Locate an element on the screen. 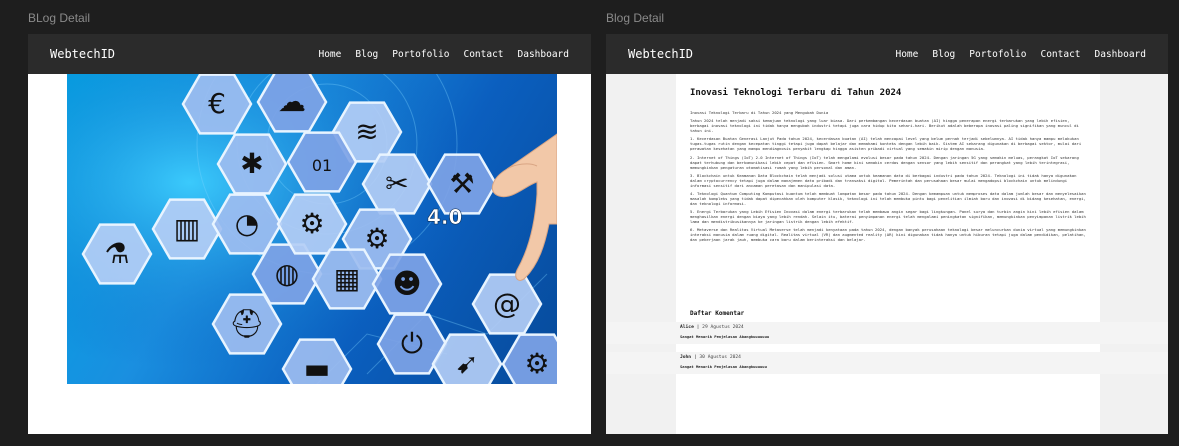 Image resolution: width=1179 pixels, height=446 pixels. comment-date: 30 Agustus 2024 is located at coordinates (720, 357).